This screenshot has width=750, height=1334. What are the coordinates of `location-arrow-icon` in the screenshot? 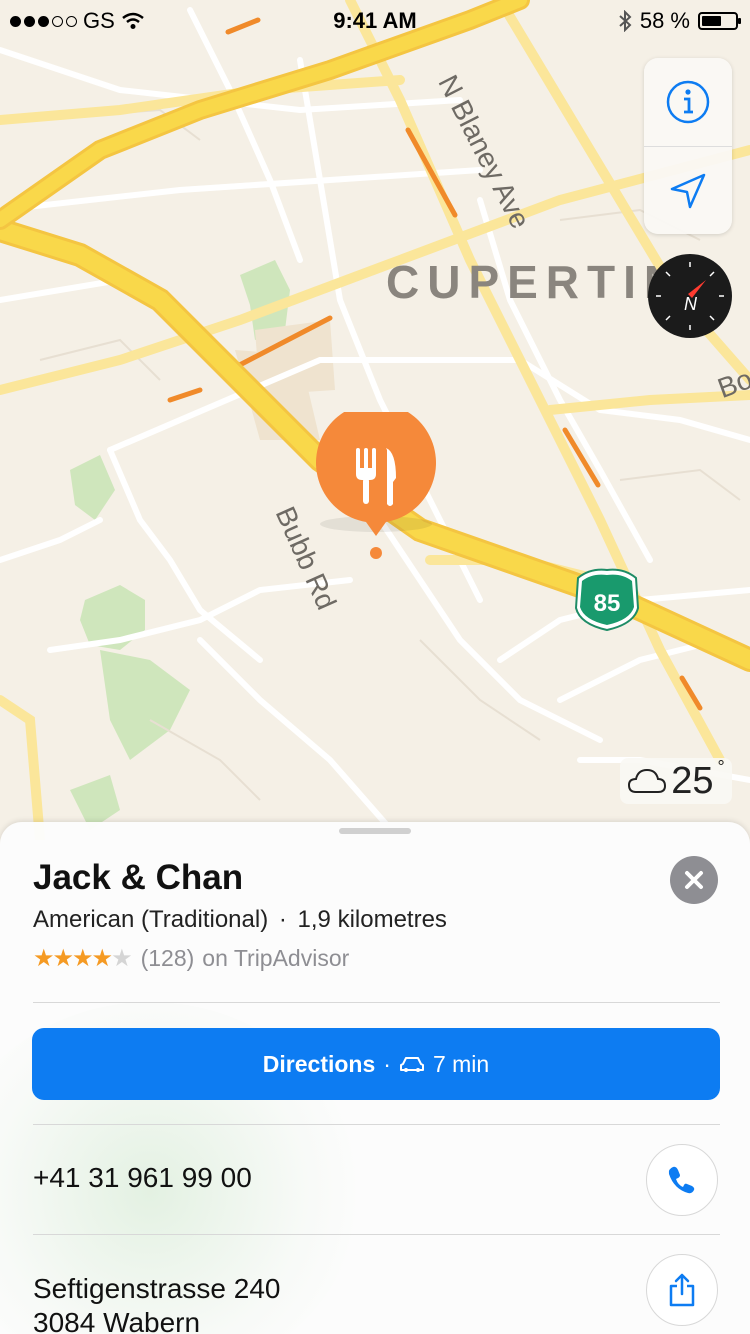 It's located at (688, 190).